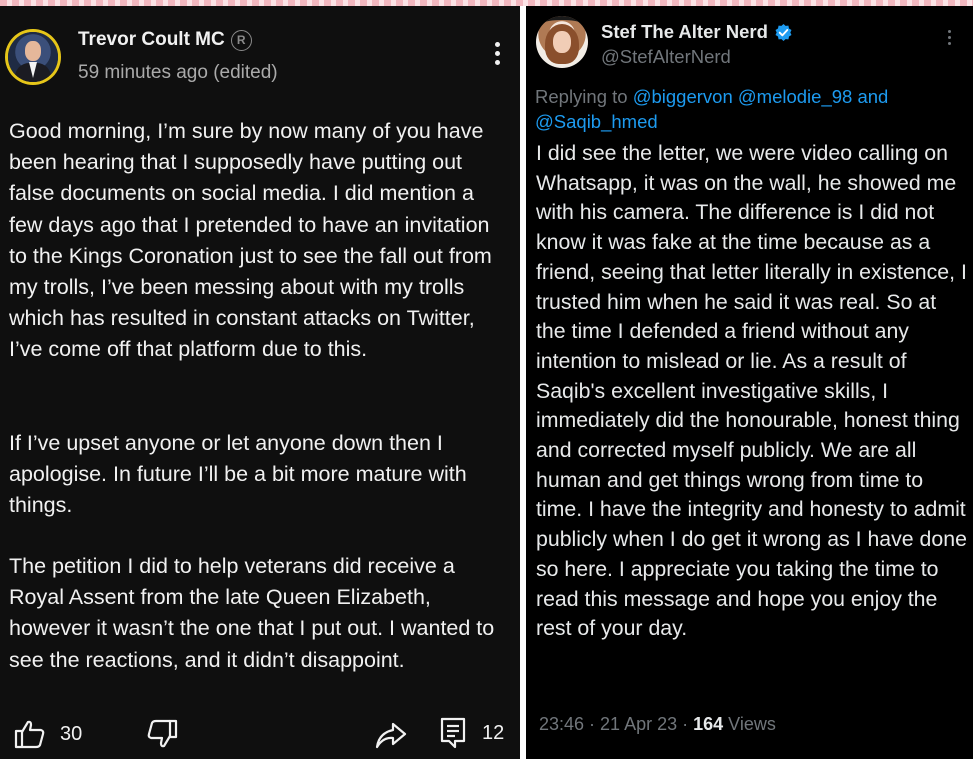  I want to click on comment-count: 12, so click(493, 732).